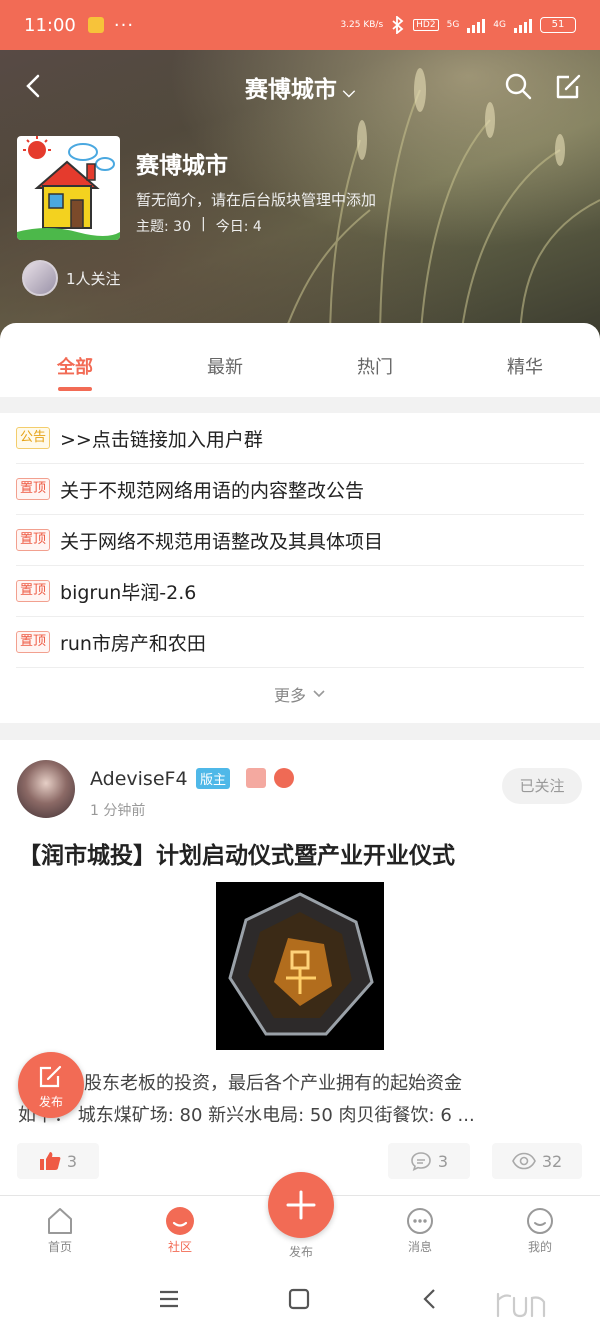  What do you see at coordinates (182, 227) in the screenshot?
I see `topics-count: 30` at bounding box center [182, 227].